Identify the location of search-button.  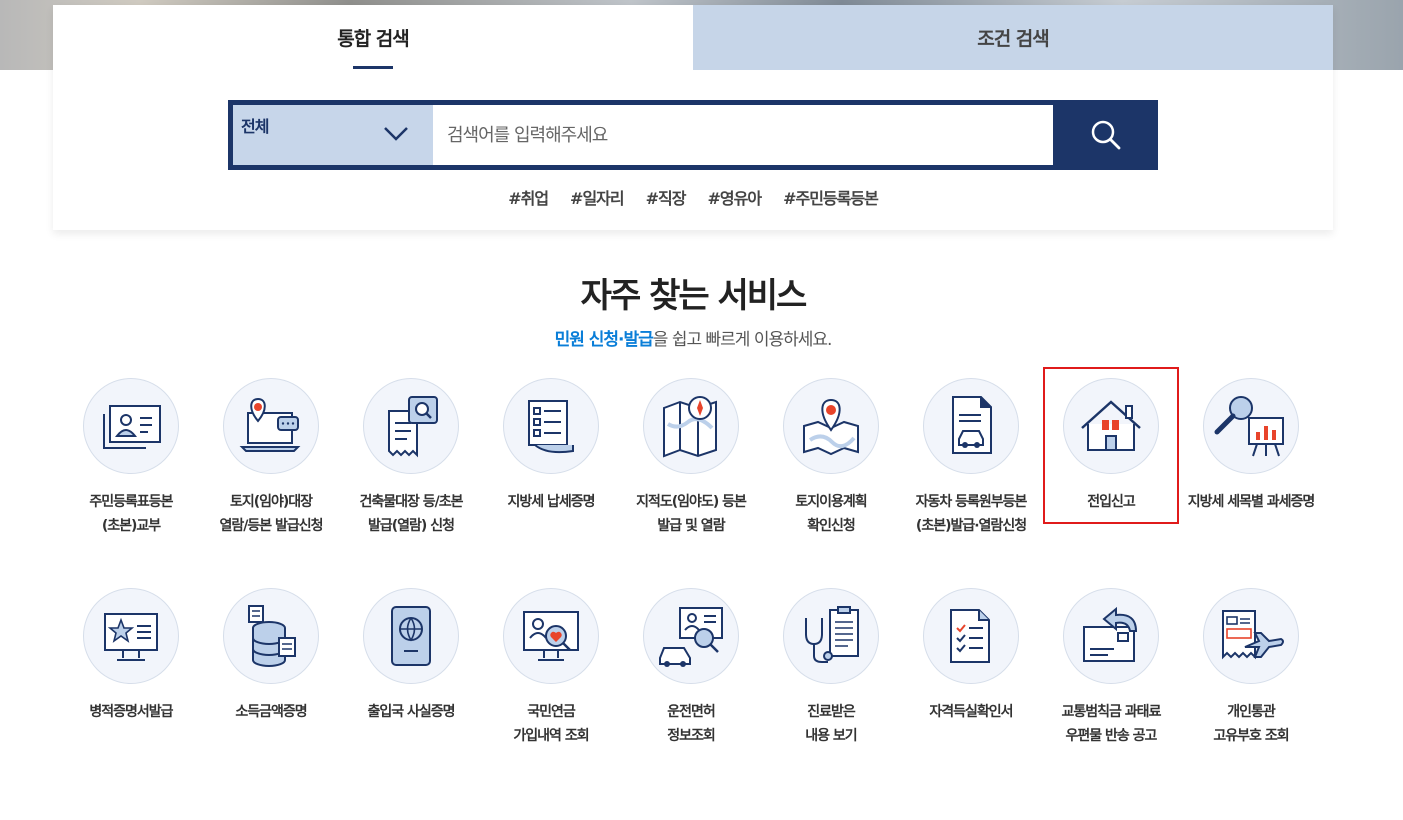
(1105, 135).